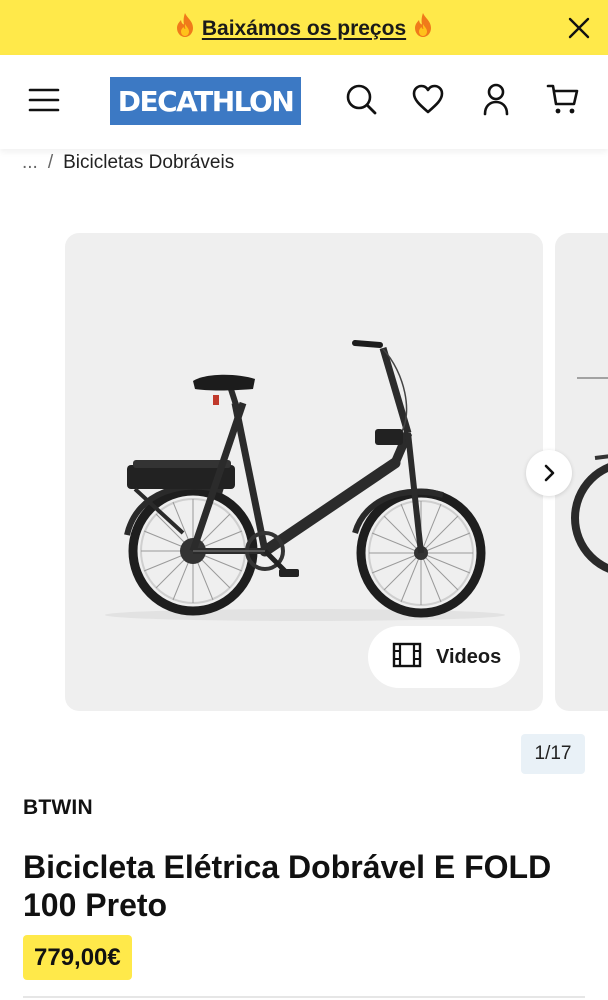 This screenshot has width=608, height=1000. What do you see at coordinates (428, 99) in the screenshot?
I see `heart-icon` at bounding box center [428, 99].